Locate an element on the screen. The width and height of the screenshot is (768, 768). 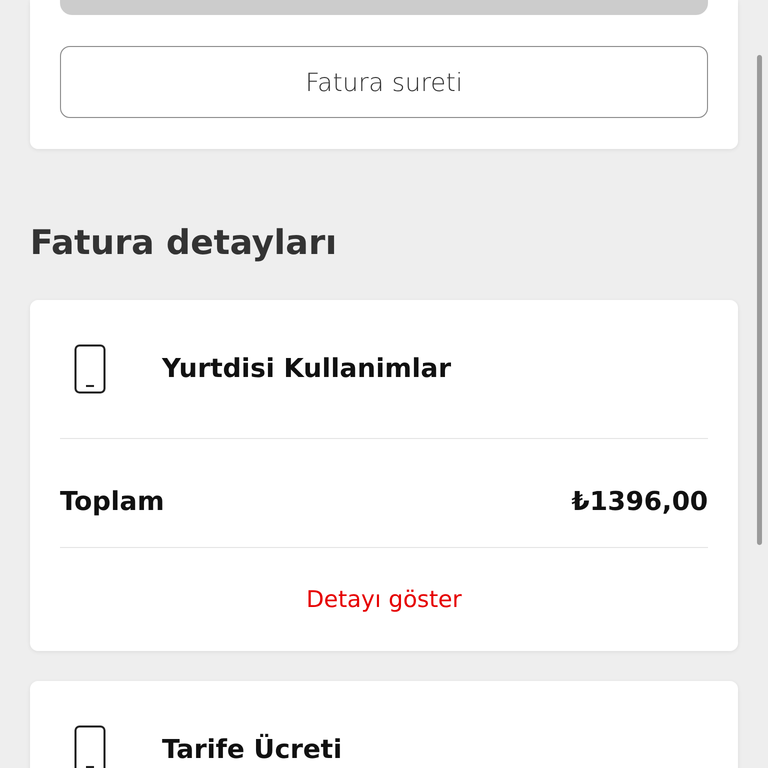
scrollbar is located at coordinates (759, 300).